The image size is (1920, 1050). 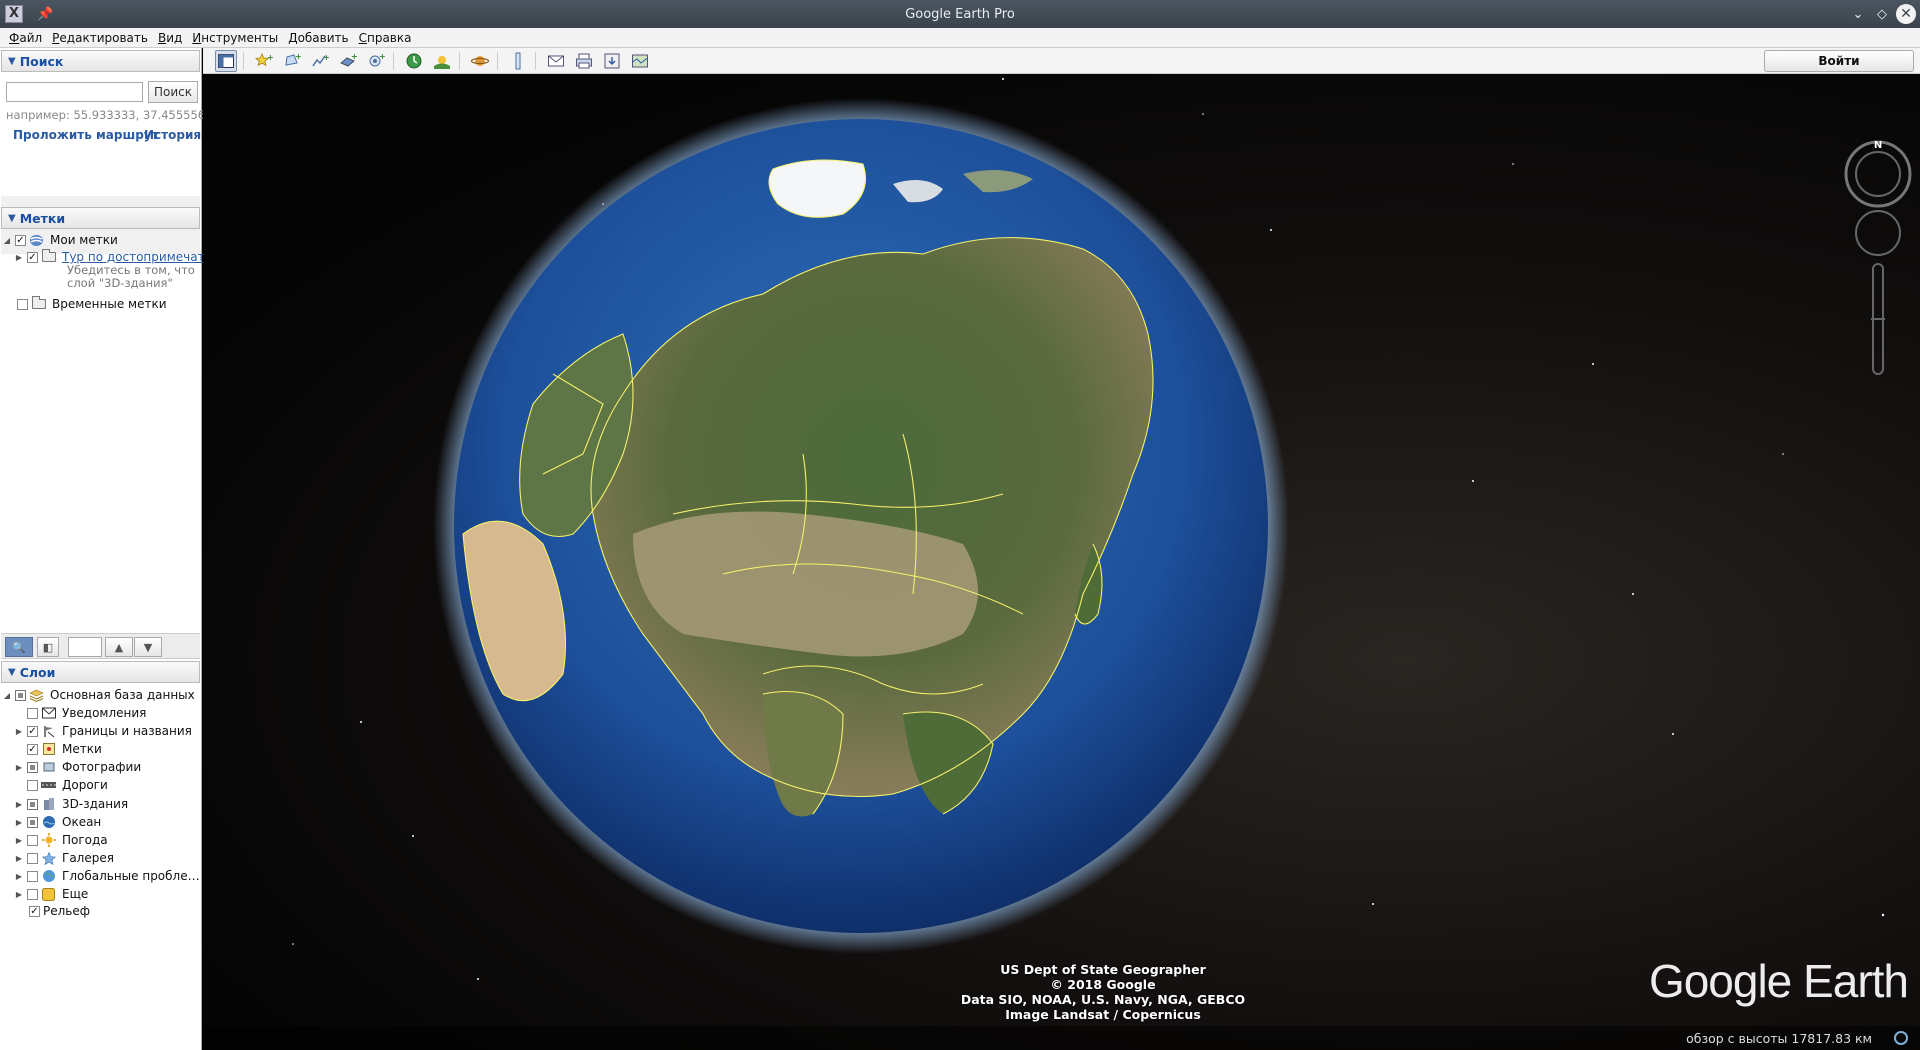 I want to click on sunlight-icon, so click(x=442, y=61).